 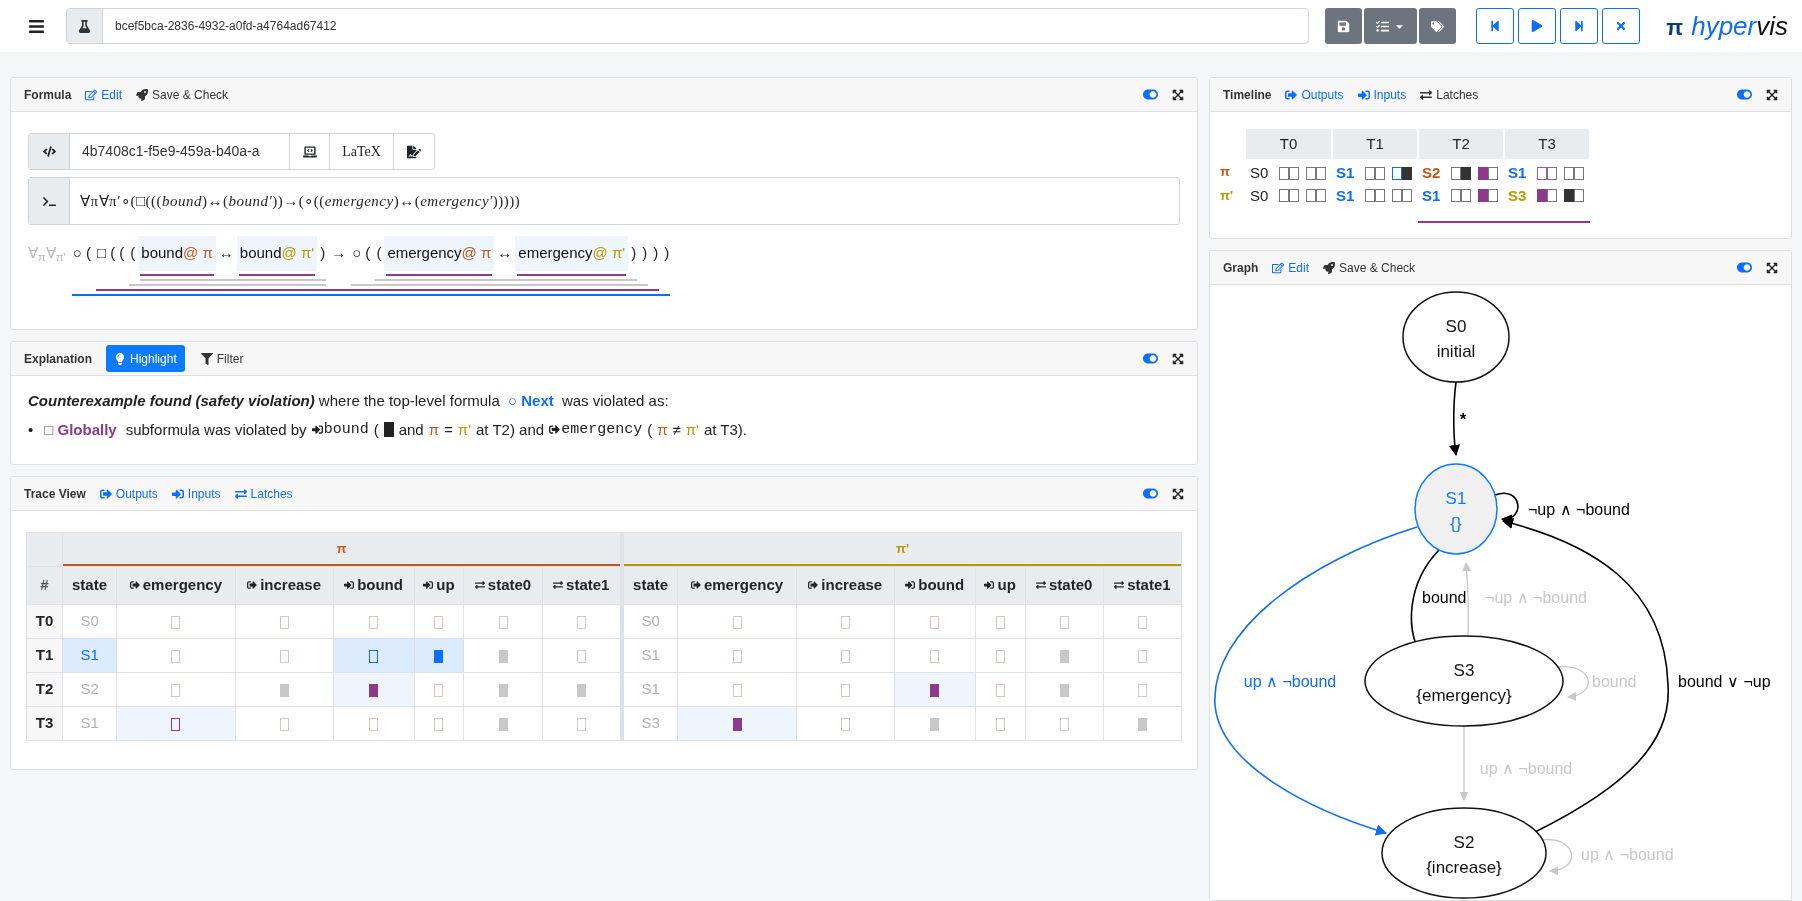 I want to click on atom-chip: bound@ π, so click(x=177, y=253).